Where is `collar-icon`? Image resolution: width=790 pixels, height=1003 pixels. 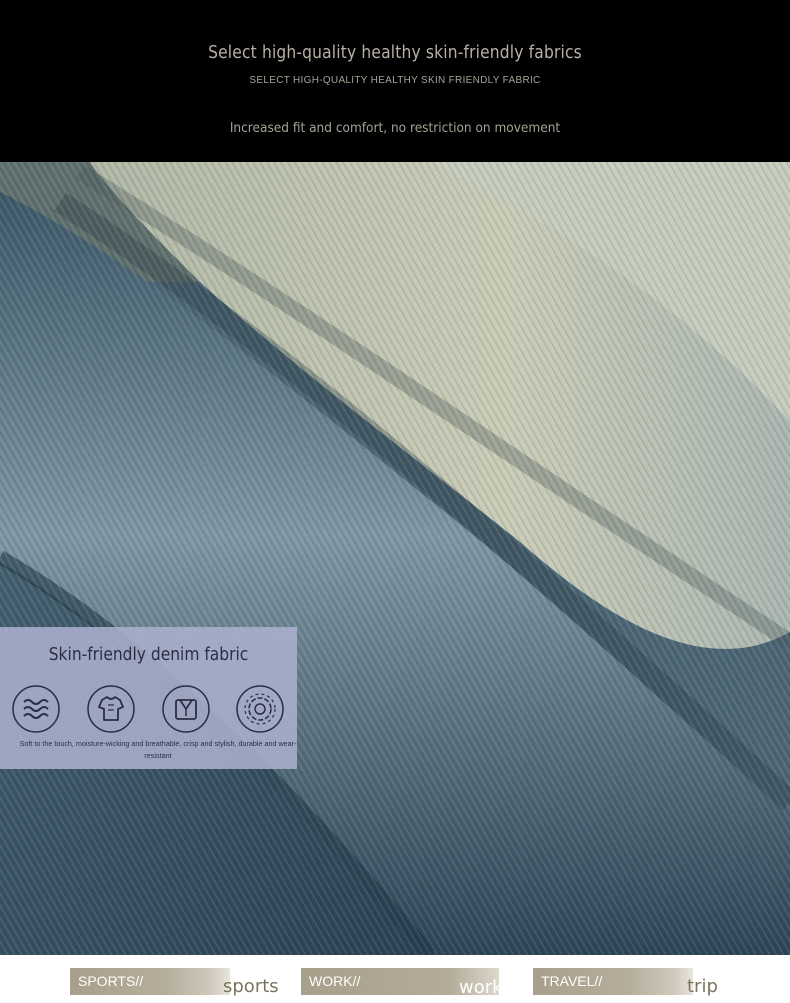
collar-icon is located at coordinates (186, 709).